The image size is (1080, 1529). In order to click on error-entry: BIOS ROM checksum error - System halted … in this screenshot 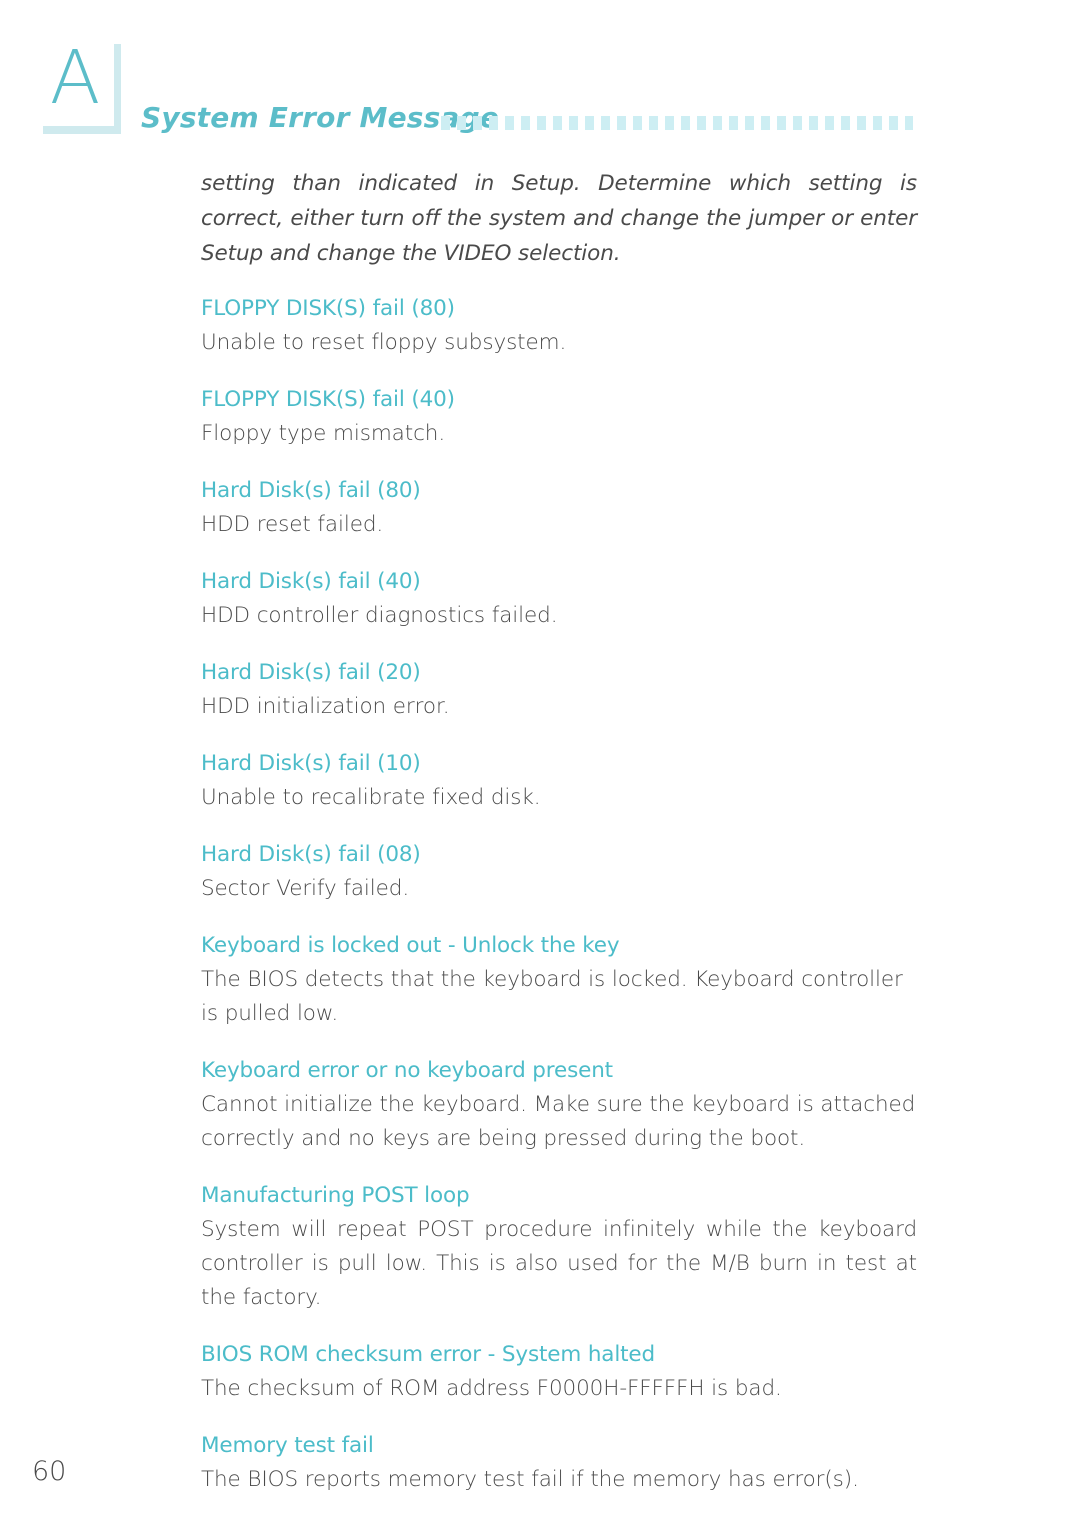, I will do `click(559, 1372)`.